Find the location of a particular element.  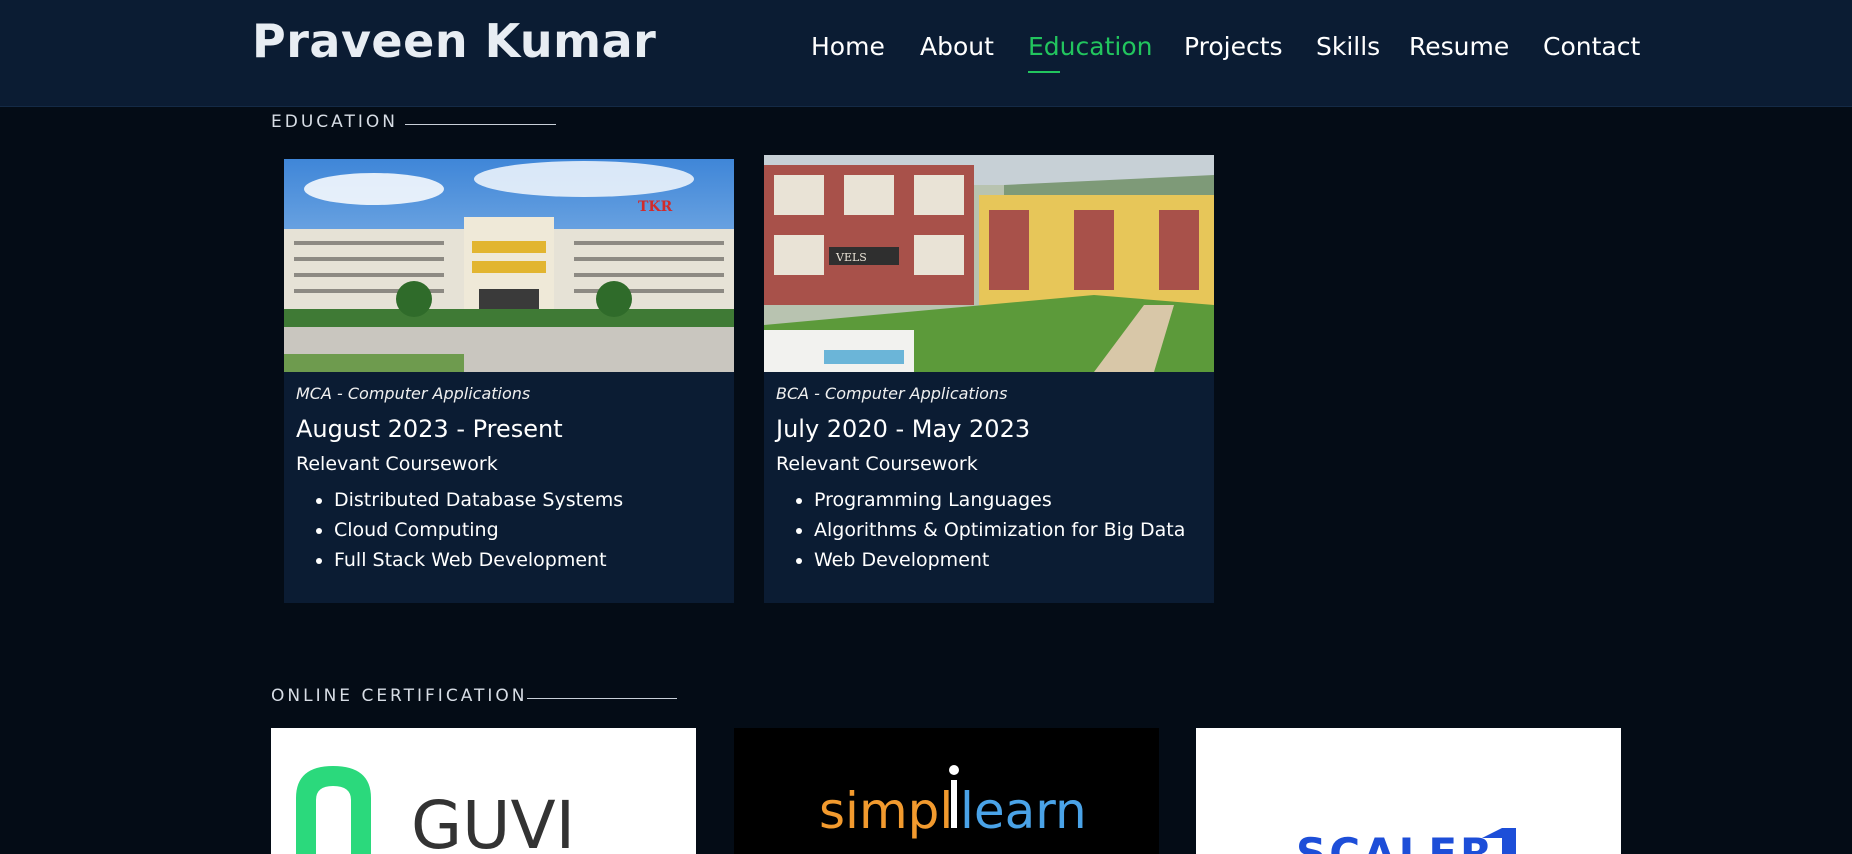

scaler-wordmark: SCALER is located at coordinates (1395, 841).